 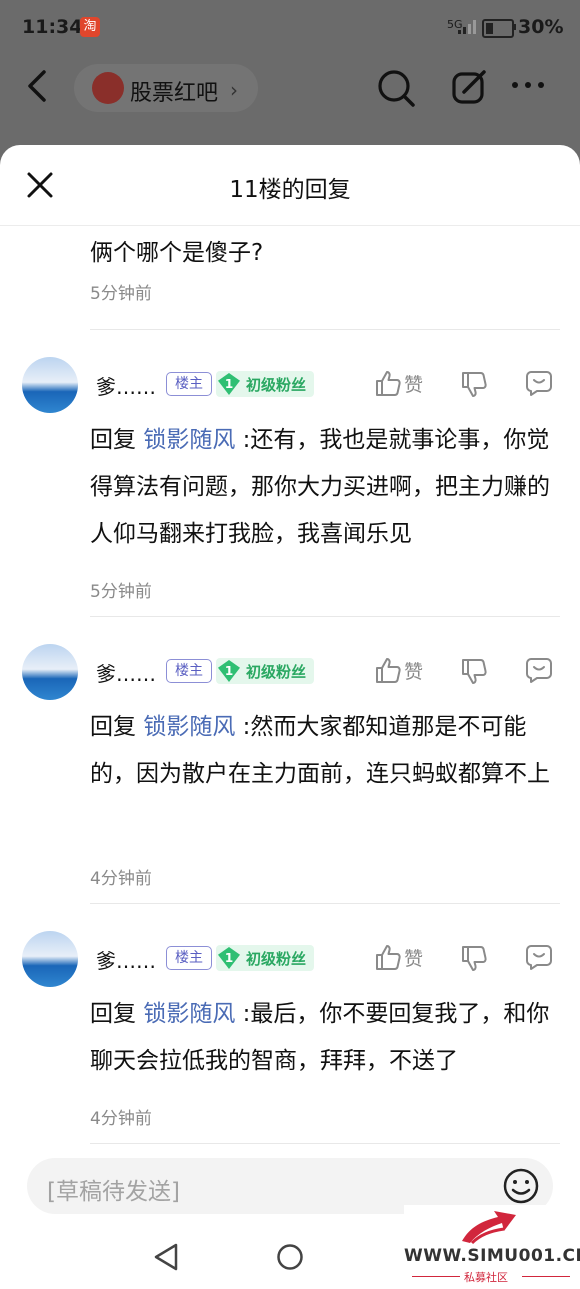 I want to click on input-placeholder: [草稿待发送], so click(x=113, y=1192).